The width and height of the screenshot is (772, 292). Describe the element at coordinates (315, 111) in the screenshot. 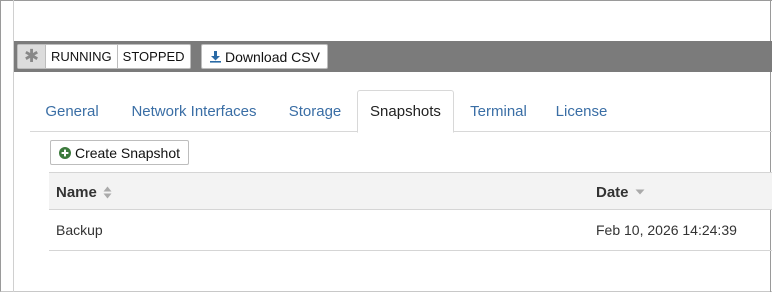

I see `tab-storage: Storage` at that location.